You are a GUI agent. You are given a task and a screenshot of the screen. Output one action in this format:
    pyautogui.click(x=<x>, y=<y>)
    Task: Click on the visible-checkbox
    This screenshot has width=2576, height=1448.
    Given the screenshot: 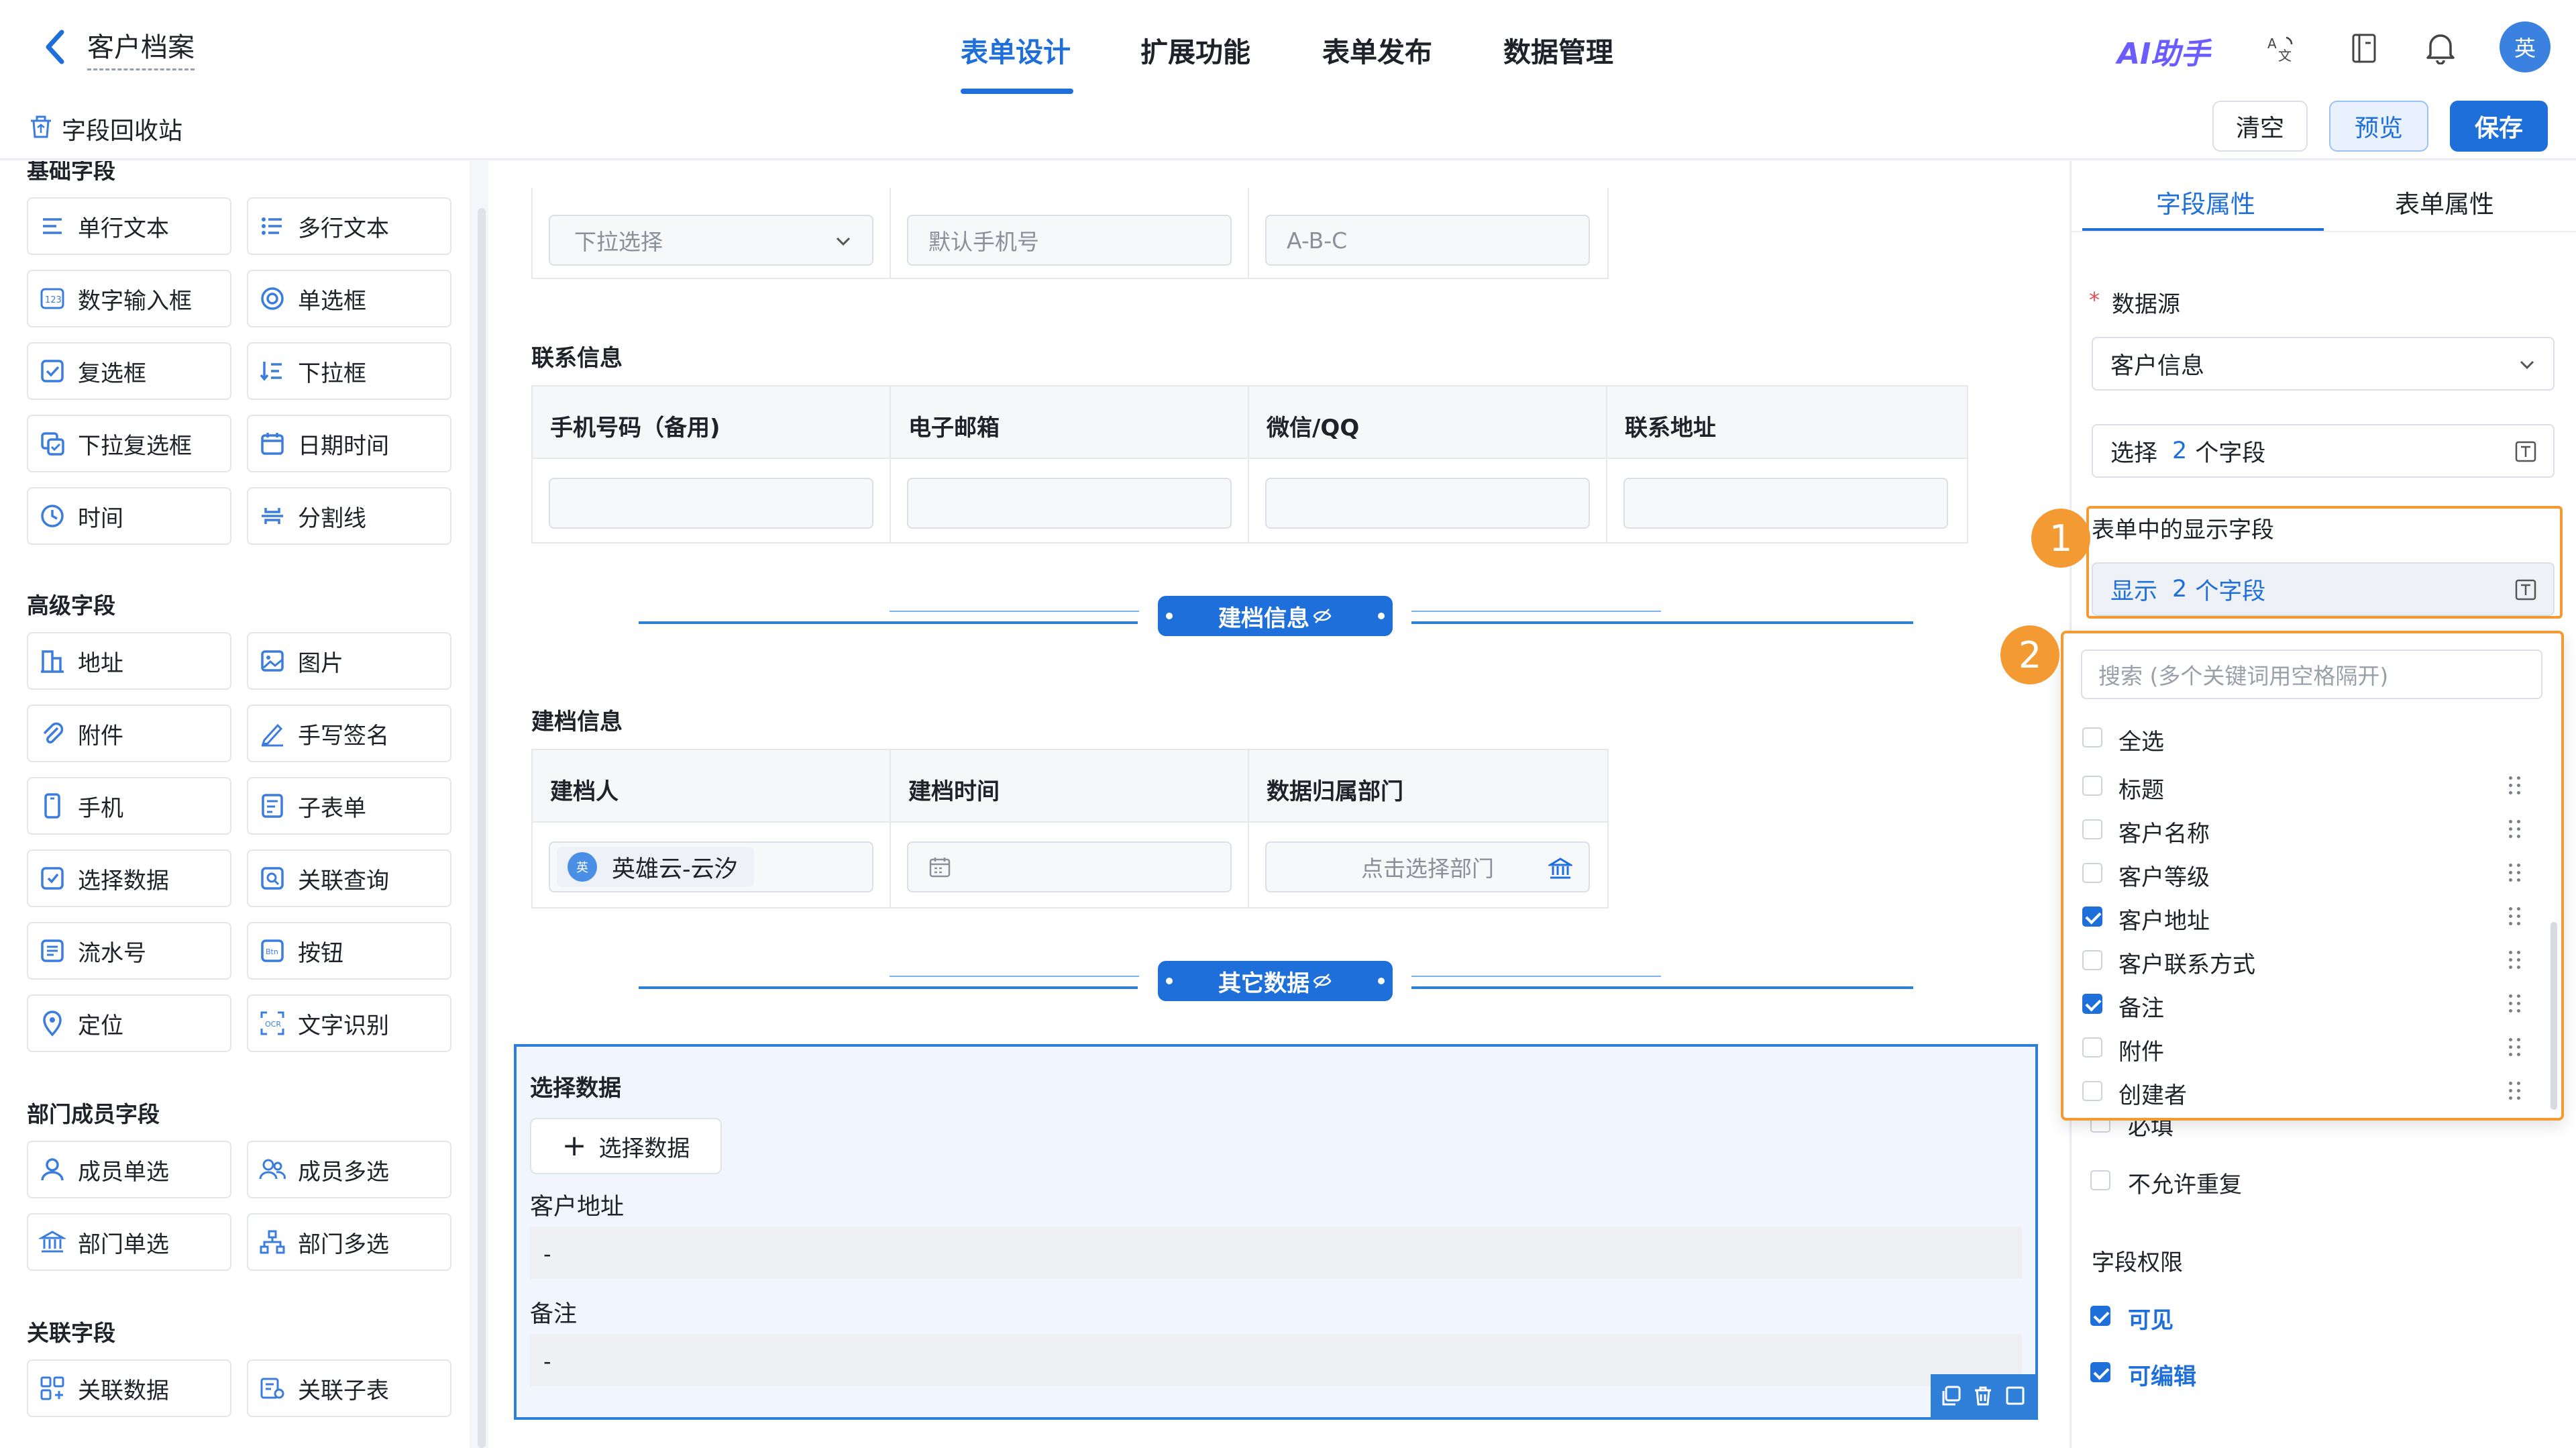 What is the action you would take?
    pyautogui.click(x=2100, y=1316)
    